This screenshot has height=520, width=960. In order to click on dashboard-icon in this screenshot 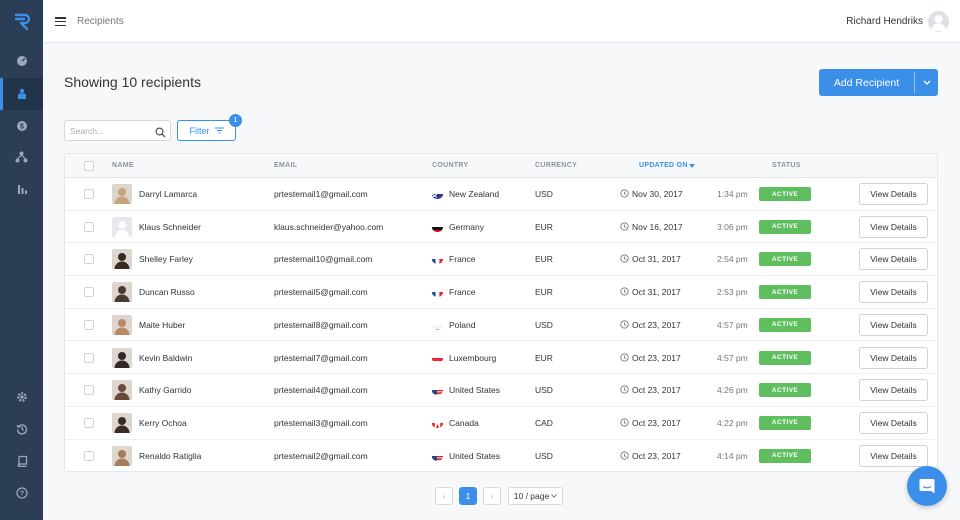, I will do `click(21, 61)`.